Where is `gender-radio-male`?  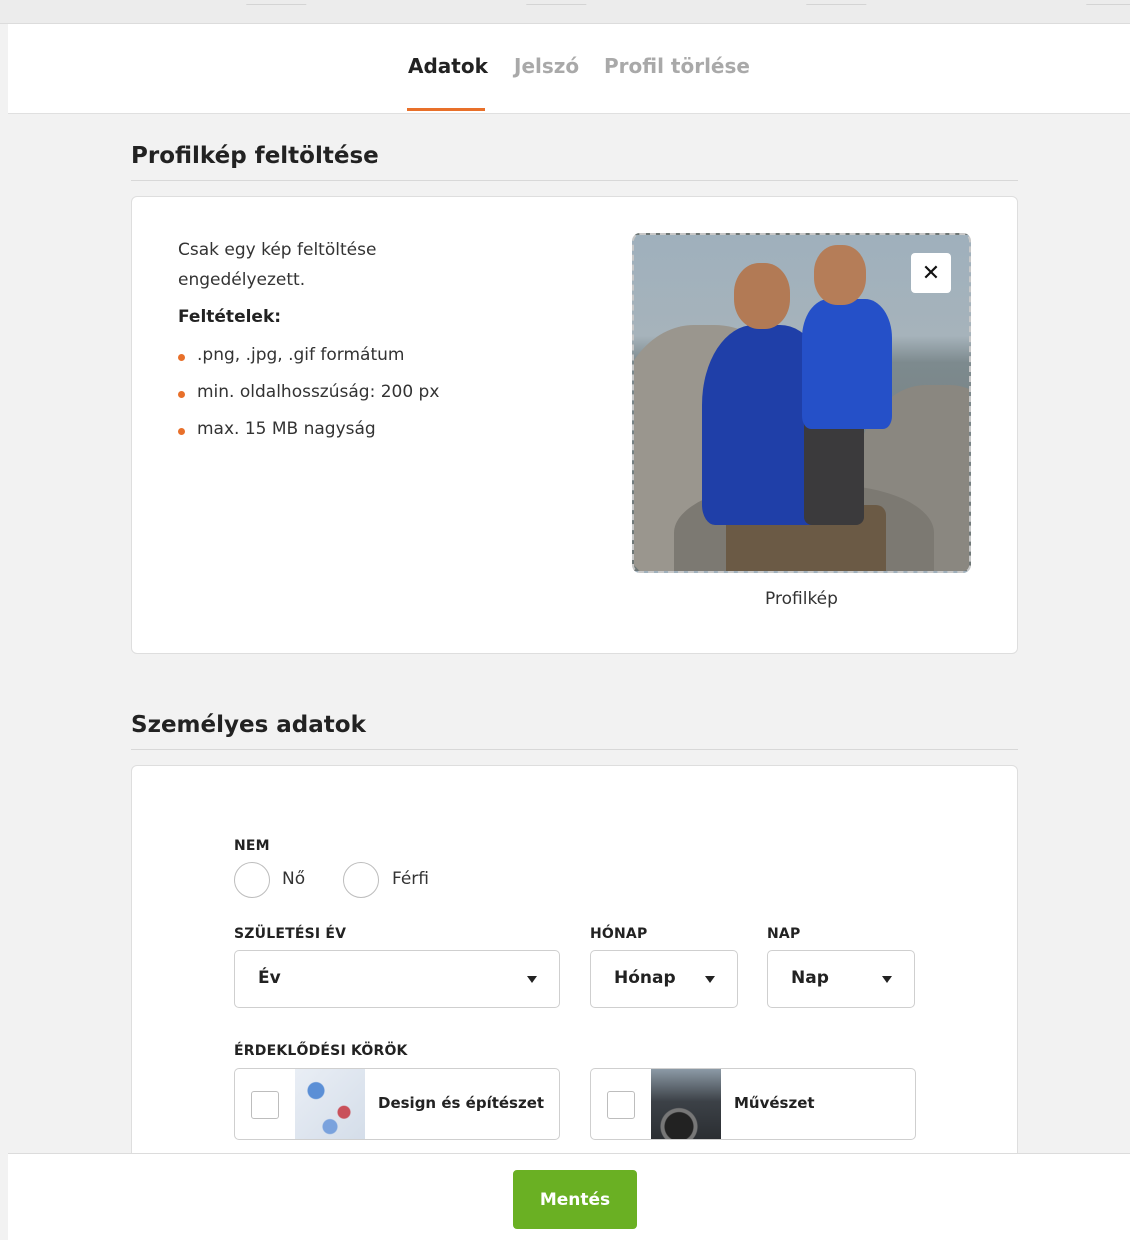
gender-radio-male is located at coordinates (361, 880).